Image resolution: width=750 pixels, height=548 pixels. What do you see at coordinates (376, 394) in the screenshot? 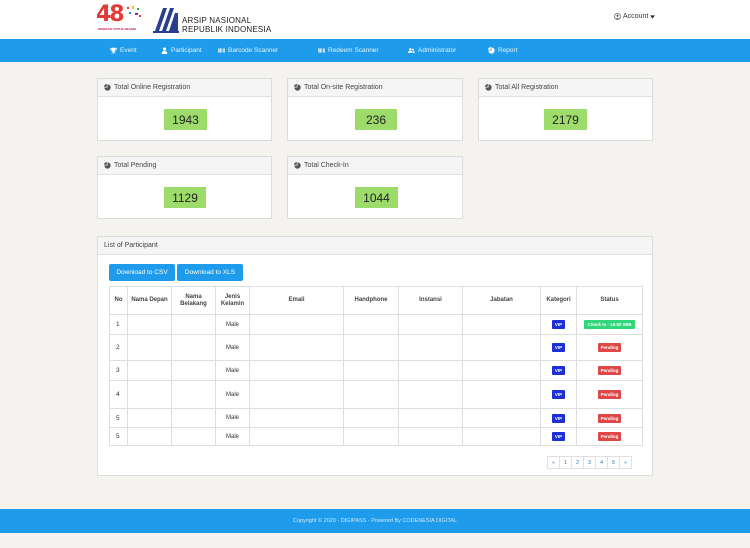
I see `table-row: 4 Male VIP Pending` at bounding box center [376, 394].